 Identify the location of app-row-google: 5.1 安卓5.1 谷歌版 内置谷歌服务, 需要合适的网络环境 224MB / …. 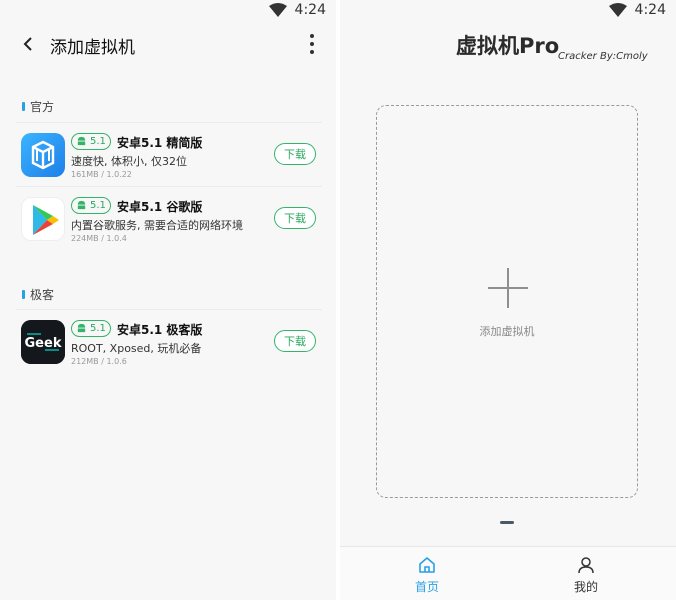
(169, 218).